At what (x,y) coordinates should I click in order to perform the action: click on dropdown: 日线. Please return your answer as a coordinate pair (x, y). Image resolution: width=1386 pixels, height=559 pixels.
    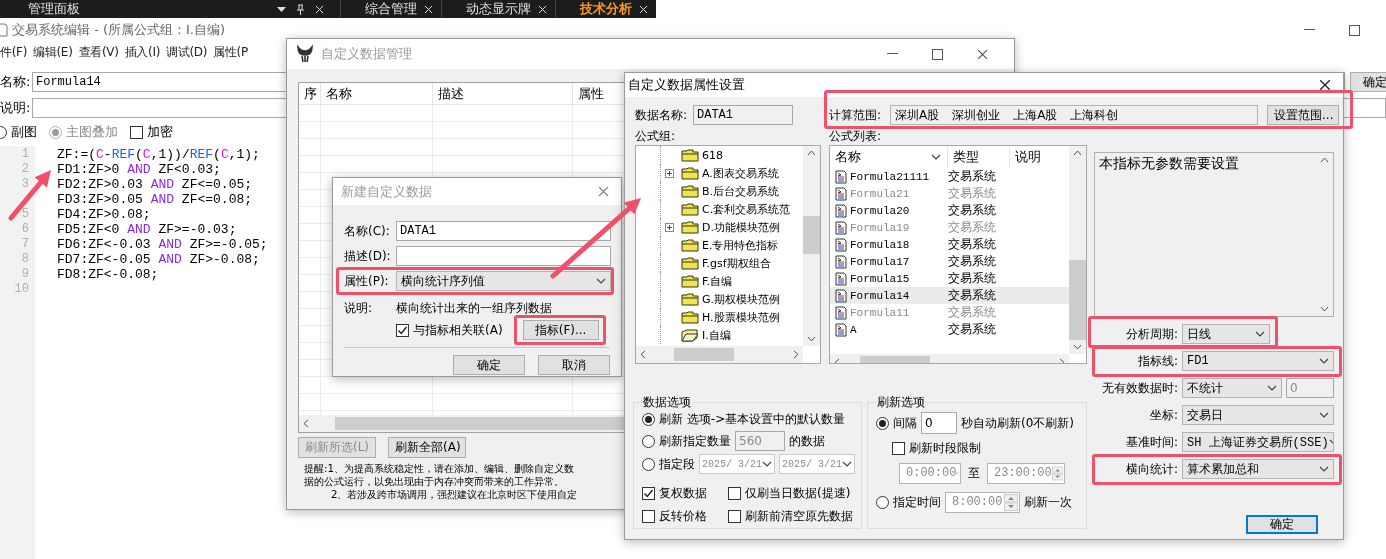
    Looking at the image, I should click on (1226, 334).